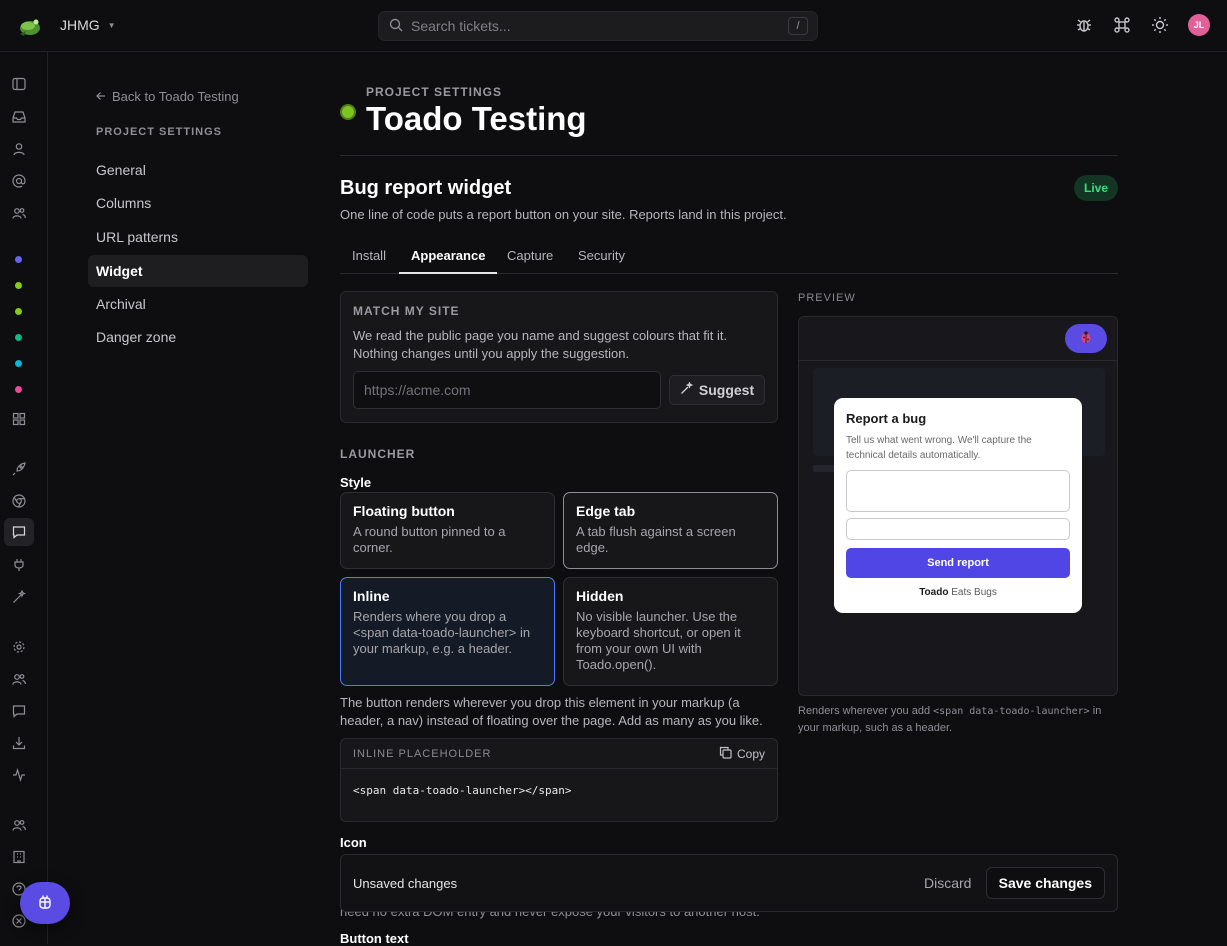 This screenshot has width=1227, height=946. I want to click on option-title: Inline, so click(371, 596).